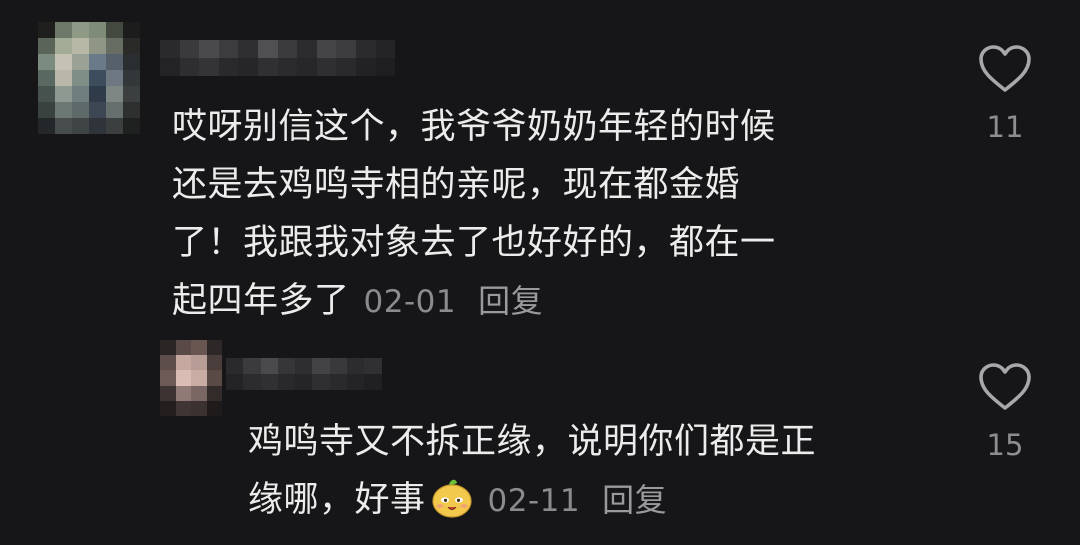 The height and width of the screenshot is (545, 1080). I want to click on comment-line: 还是去鸡鸣寺相的亲呢，现在都金婚, so click(456, 185).